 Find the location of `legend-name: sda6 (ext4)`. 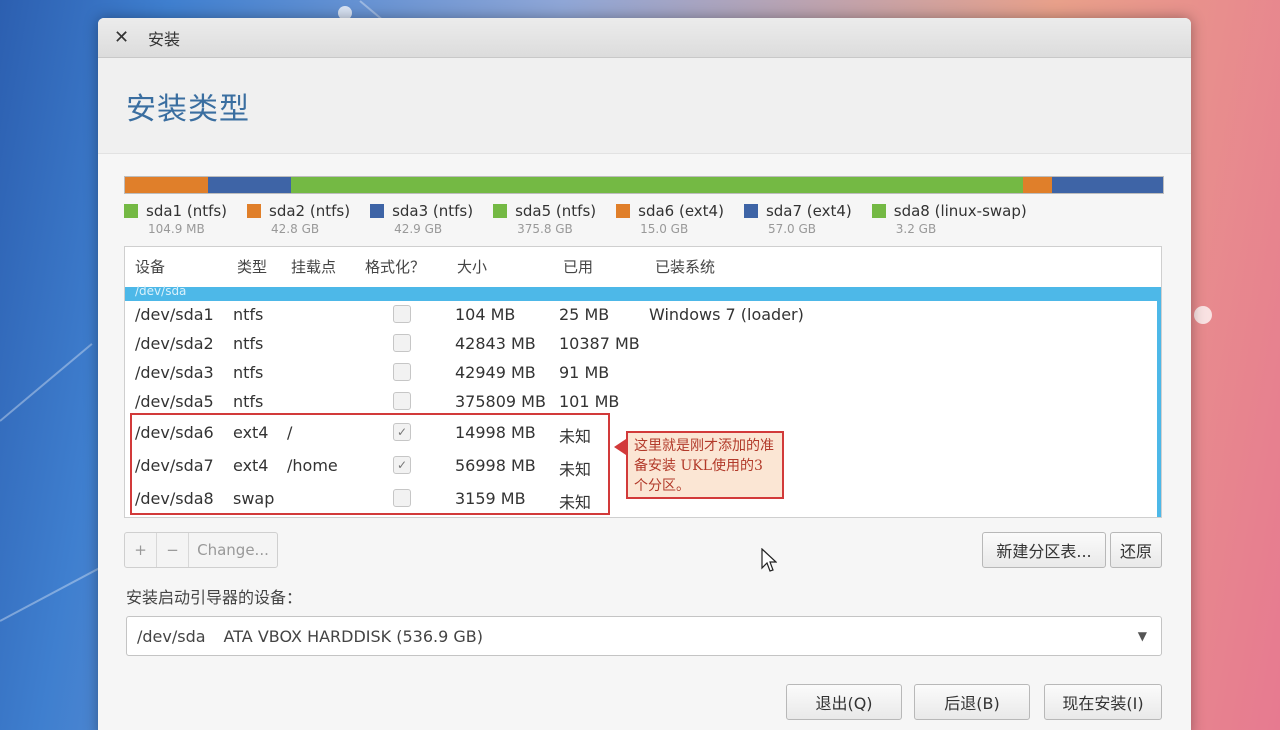

legend-name: sda6 (ext4) is located at coordinates (681, 211).